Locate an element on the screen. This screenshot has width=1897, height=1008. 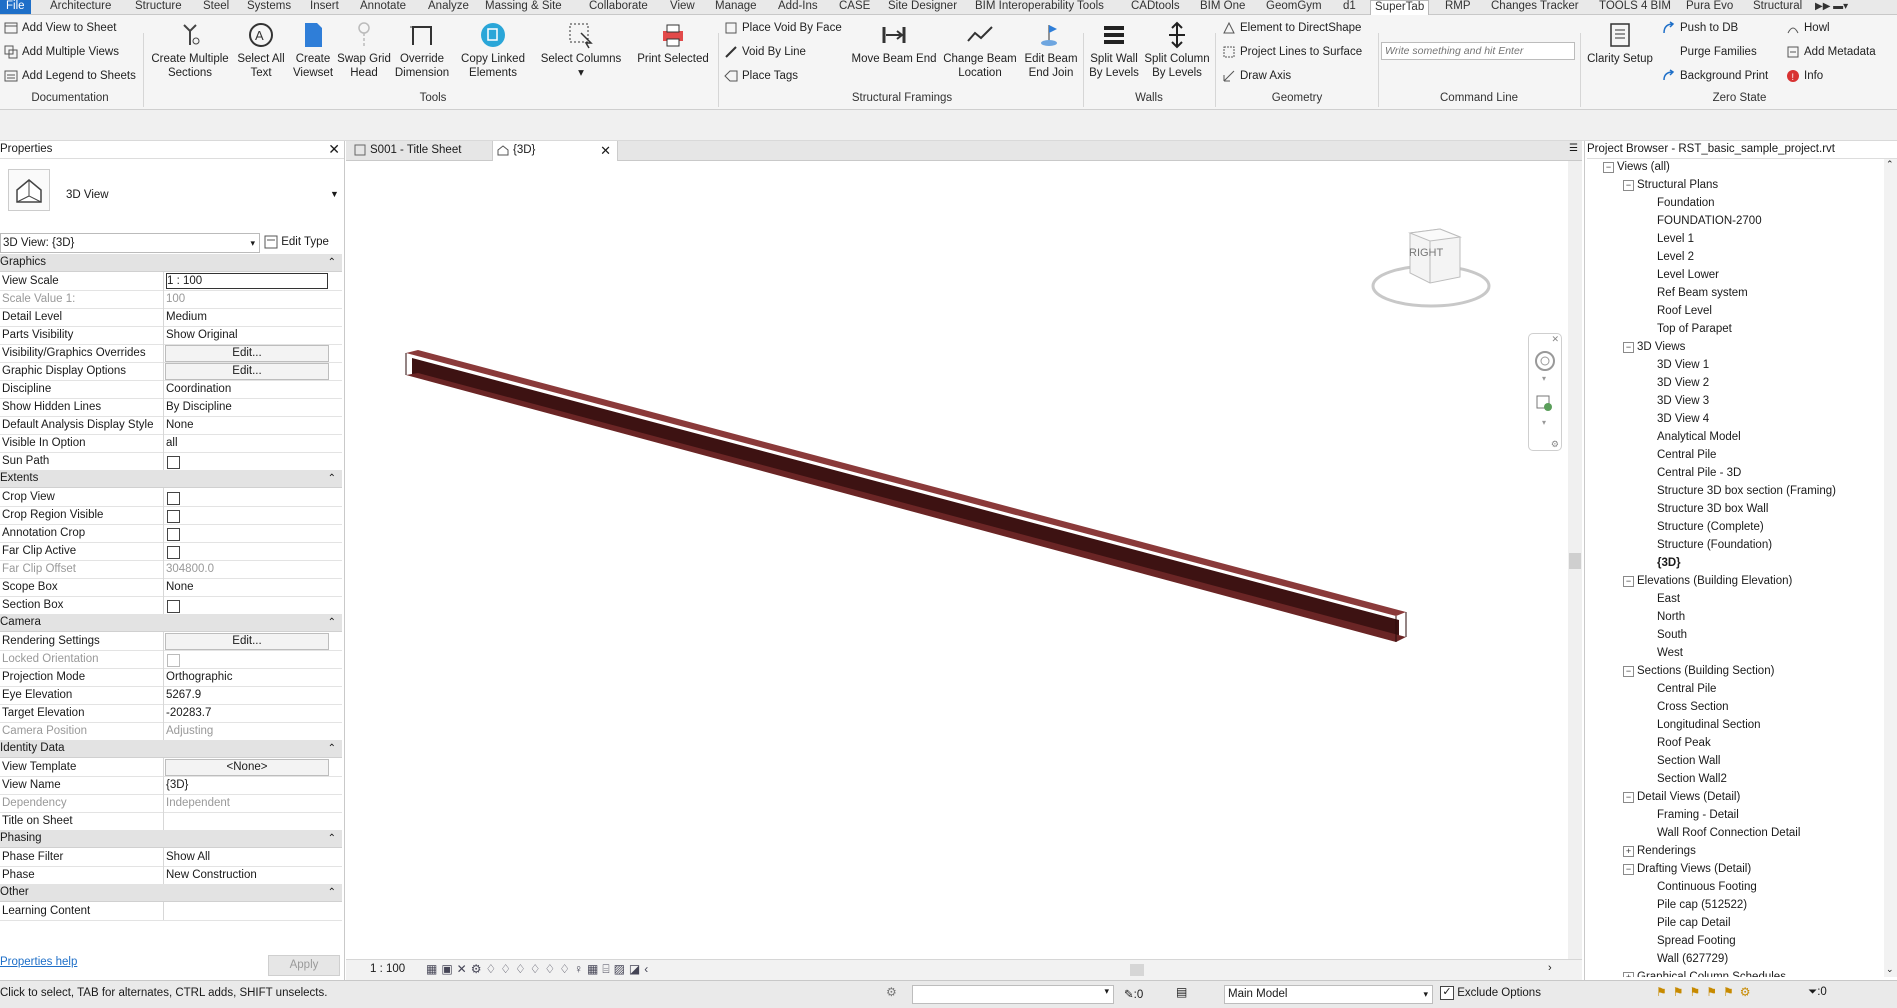
prop-analysis-style: Default Analysis Display Style None is located at coordinates (171, 425).